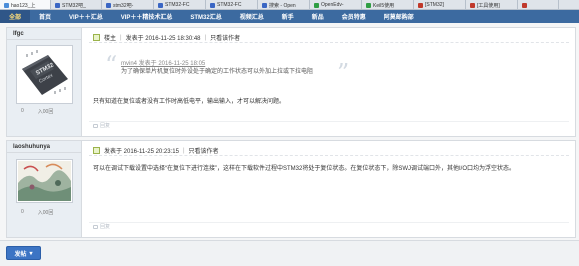 This screenshot has width=579, height=266. I want to click on nav-item-member-deals: 会员特惠, so click(354, 16).